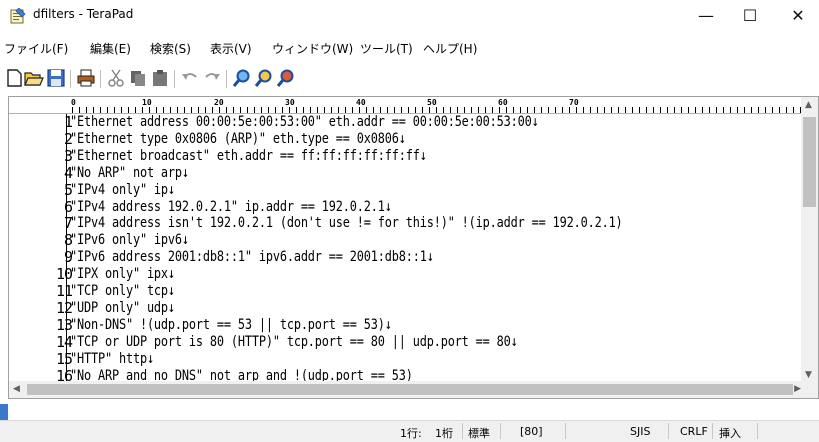 This screenshot has height=442, width=819. I want to click on ruler-label: 40, so click(361, 102).